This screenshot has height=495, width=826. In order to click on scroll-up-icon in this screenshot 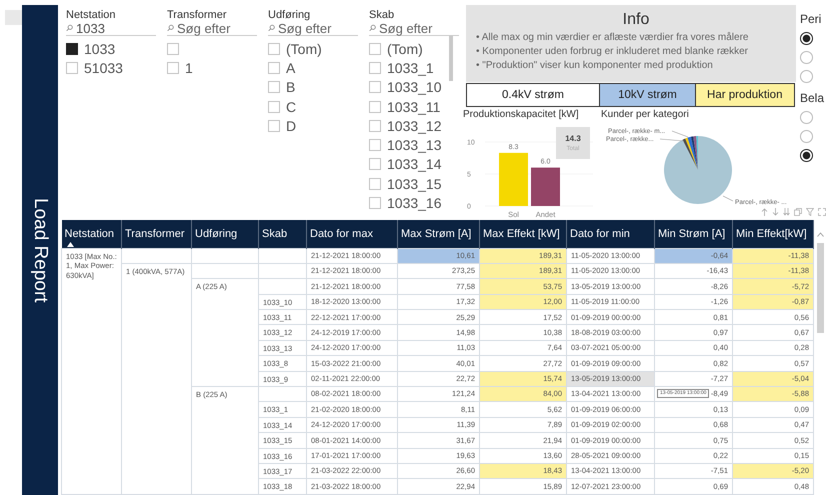, I will do `click(820, 234)`.